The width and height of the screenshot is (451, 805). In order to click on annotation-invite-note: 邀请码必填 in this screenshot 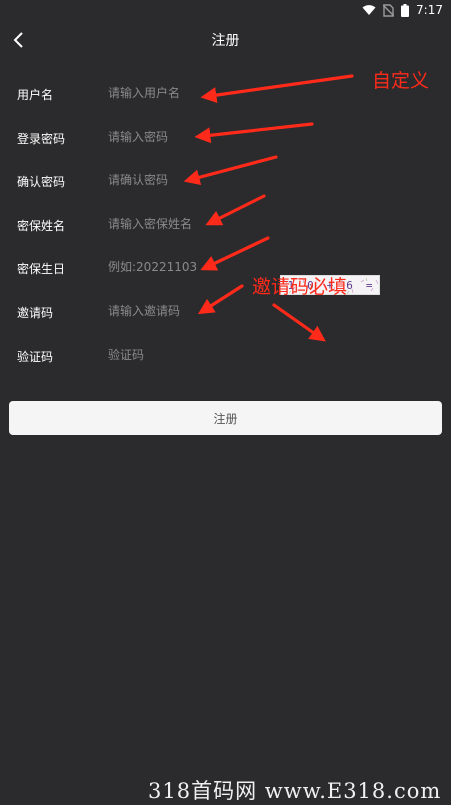, I will do `click(300, 287)`.